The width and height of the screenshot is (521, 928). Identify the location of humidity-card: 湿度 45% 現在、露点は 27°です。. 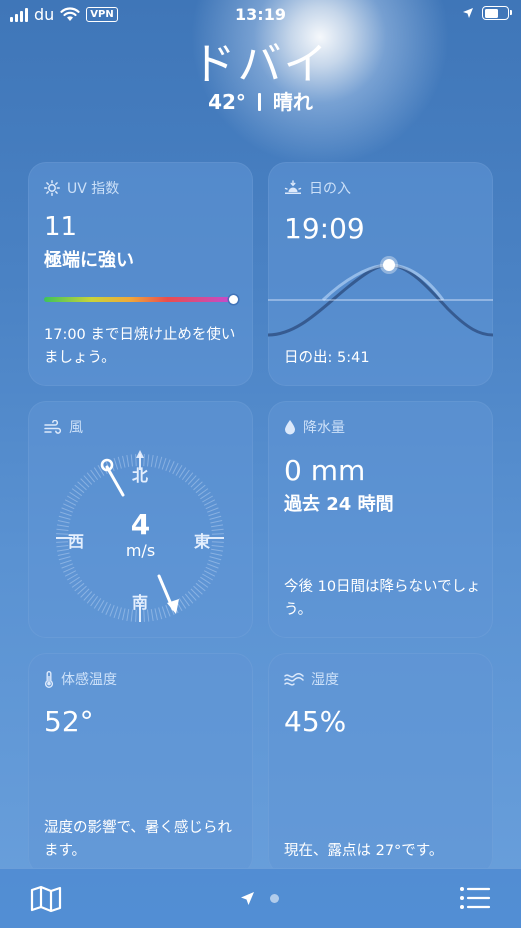
(380, 764).